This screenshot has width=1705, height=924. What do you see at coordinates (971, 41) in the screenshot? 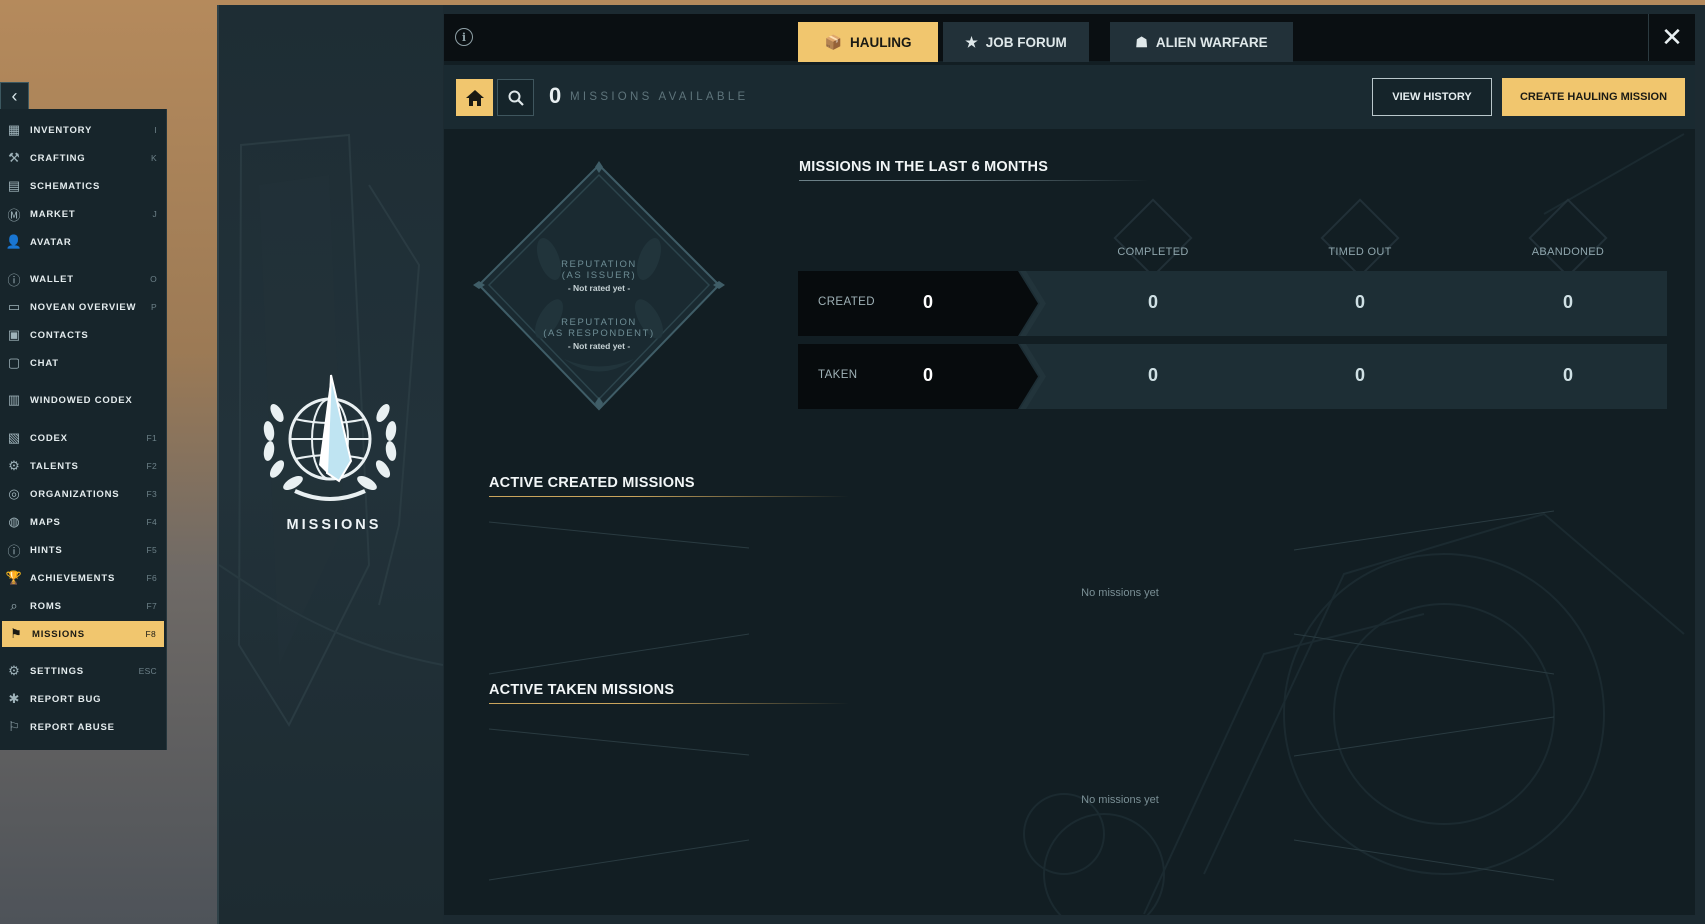
I see `star-icon: ★` at bounding box center [971, 41].